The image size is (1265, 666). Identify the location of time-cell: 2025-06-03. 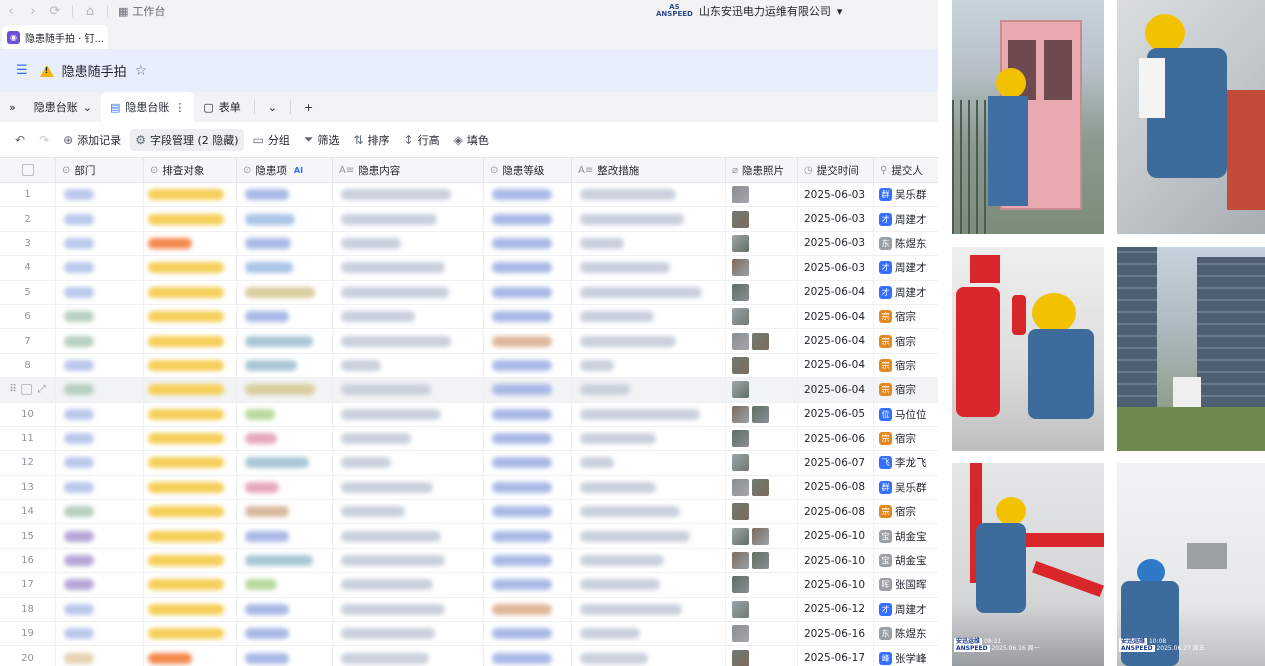
(836, 219).